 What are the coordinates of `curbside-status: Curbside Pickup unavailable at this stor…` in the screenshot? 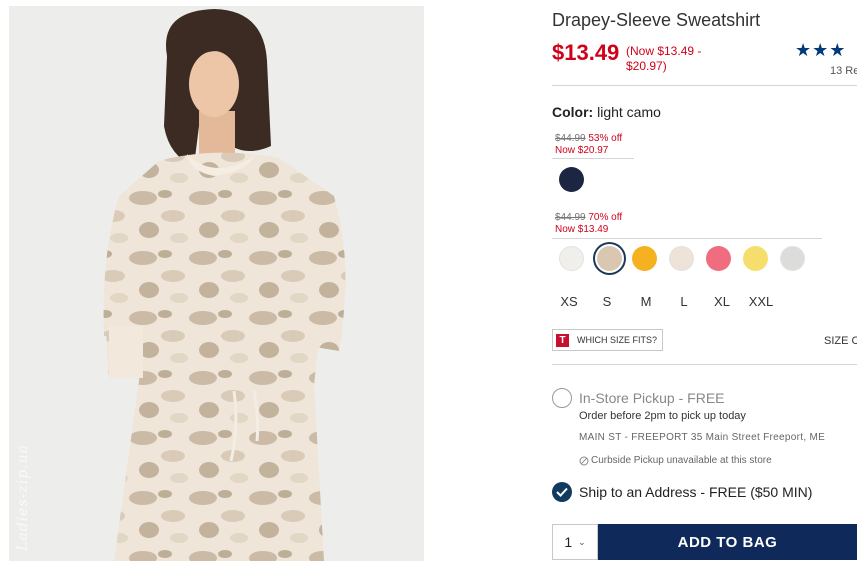 It's located at (675, 460).